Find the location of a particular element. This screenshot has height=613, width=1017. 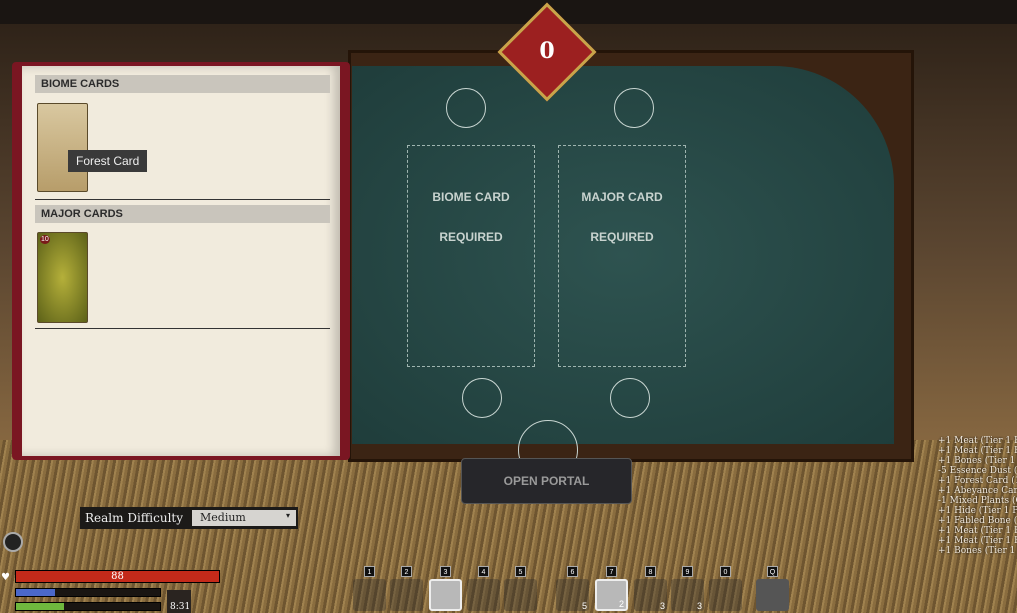

top-bar is located at coordinates (508, 12).